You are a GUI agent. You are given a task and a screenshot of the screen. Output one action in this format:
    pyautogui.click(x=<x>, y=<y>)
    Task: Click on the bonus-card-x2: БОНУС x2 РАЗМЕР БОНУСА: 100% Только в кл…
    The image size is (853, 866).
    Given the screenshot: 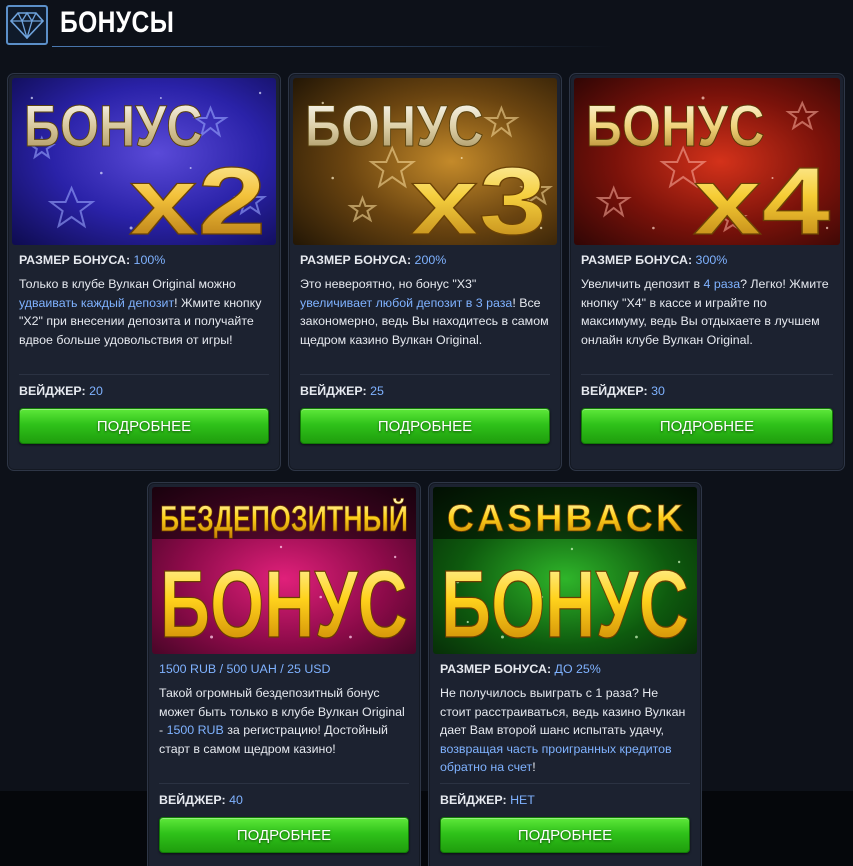 What is the action you would take?
    pyautogui.click(x=144, y=272)
    